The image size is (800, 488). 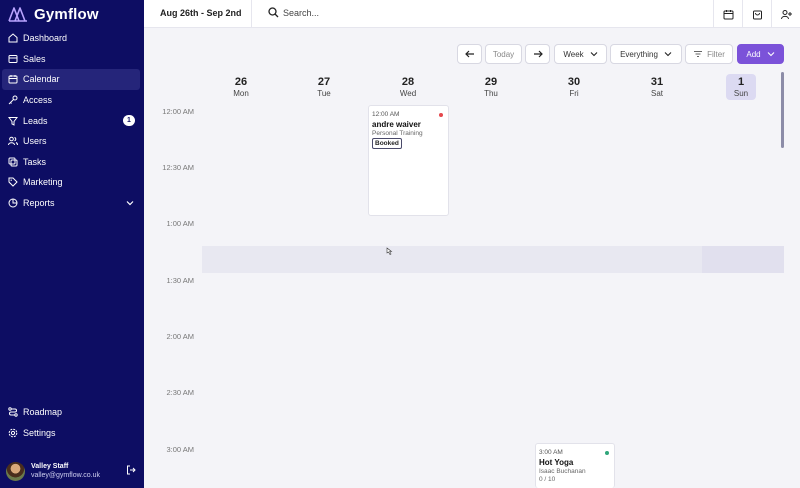 What do you see at coordinates (180, 336) in the screenshot?
I see `time-label: 2:00 AM` at bounding box center [180, 336].